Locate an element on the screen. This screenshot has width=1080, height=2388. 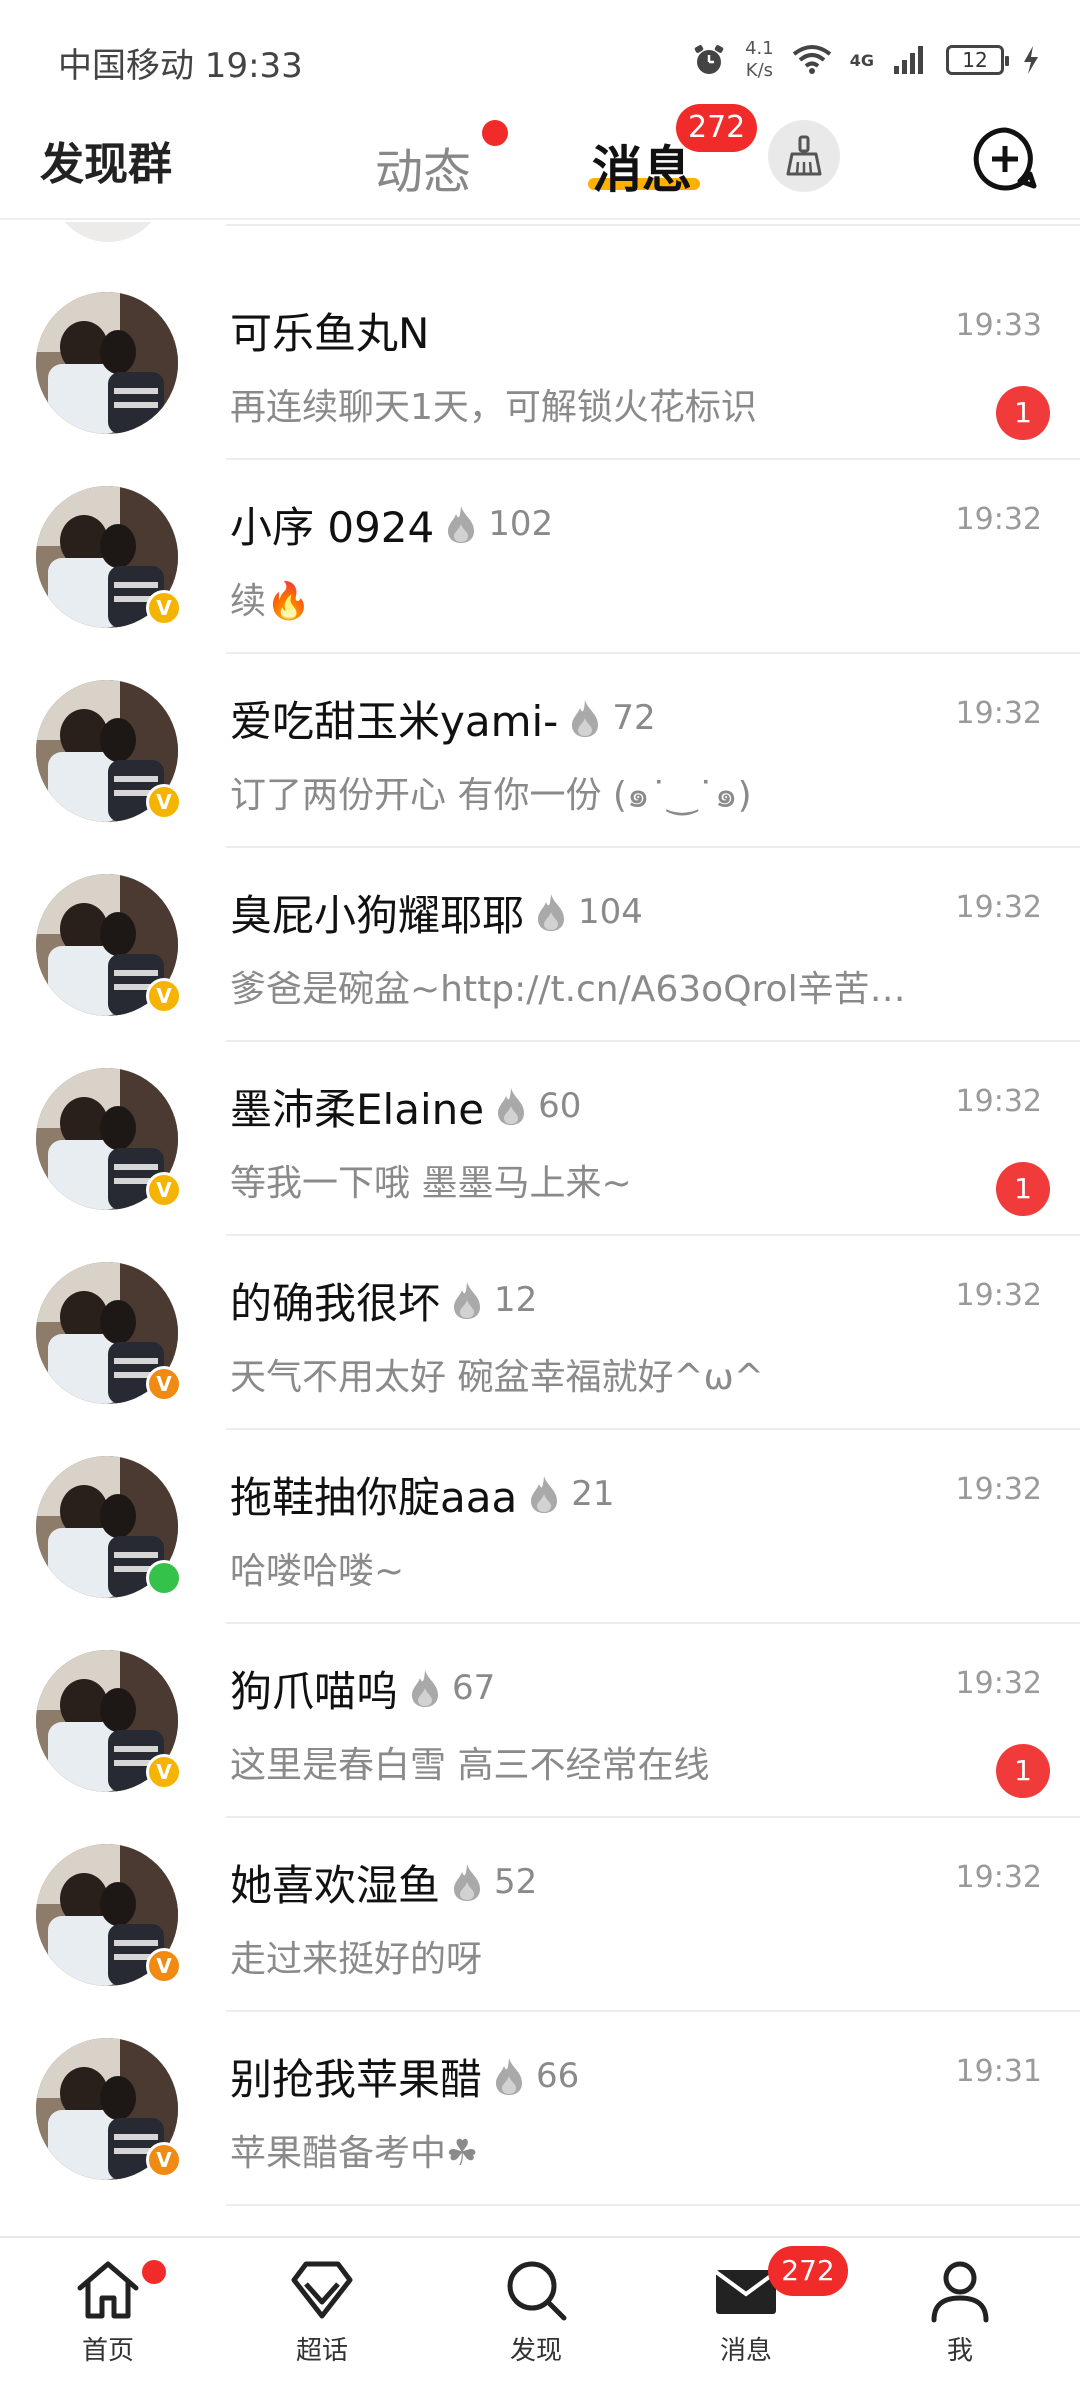
partial-list-item is located at coordinates (540, 244).